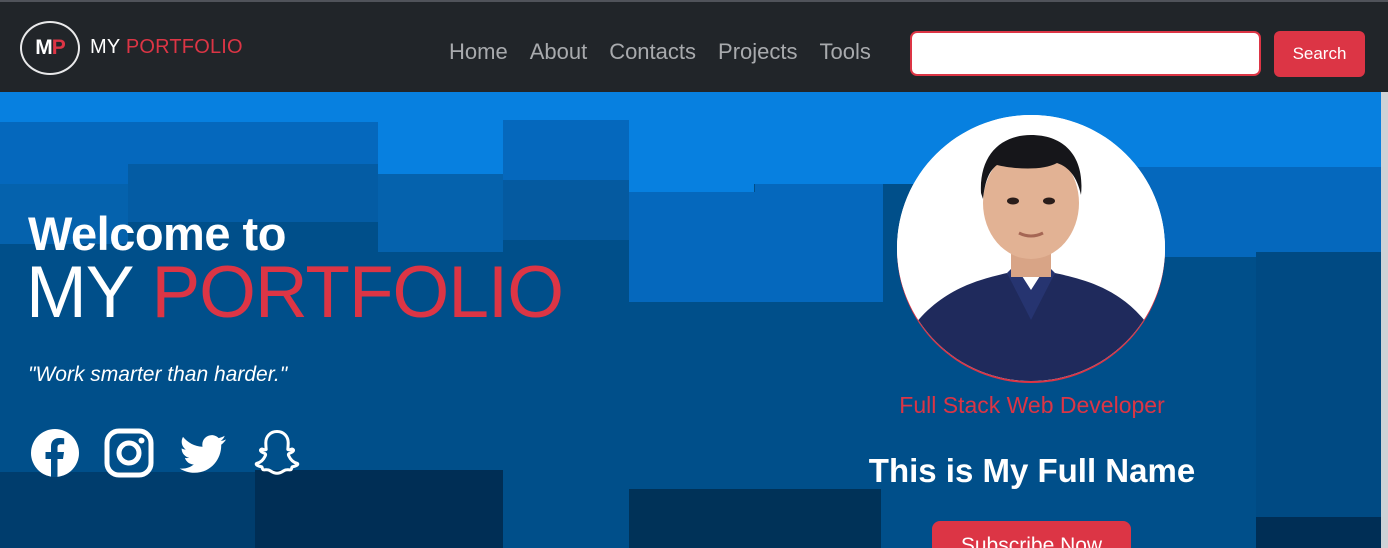  I want to click on brand-logo: MP, so click(50, 48).